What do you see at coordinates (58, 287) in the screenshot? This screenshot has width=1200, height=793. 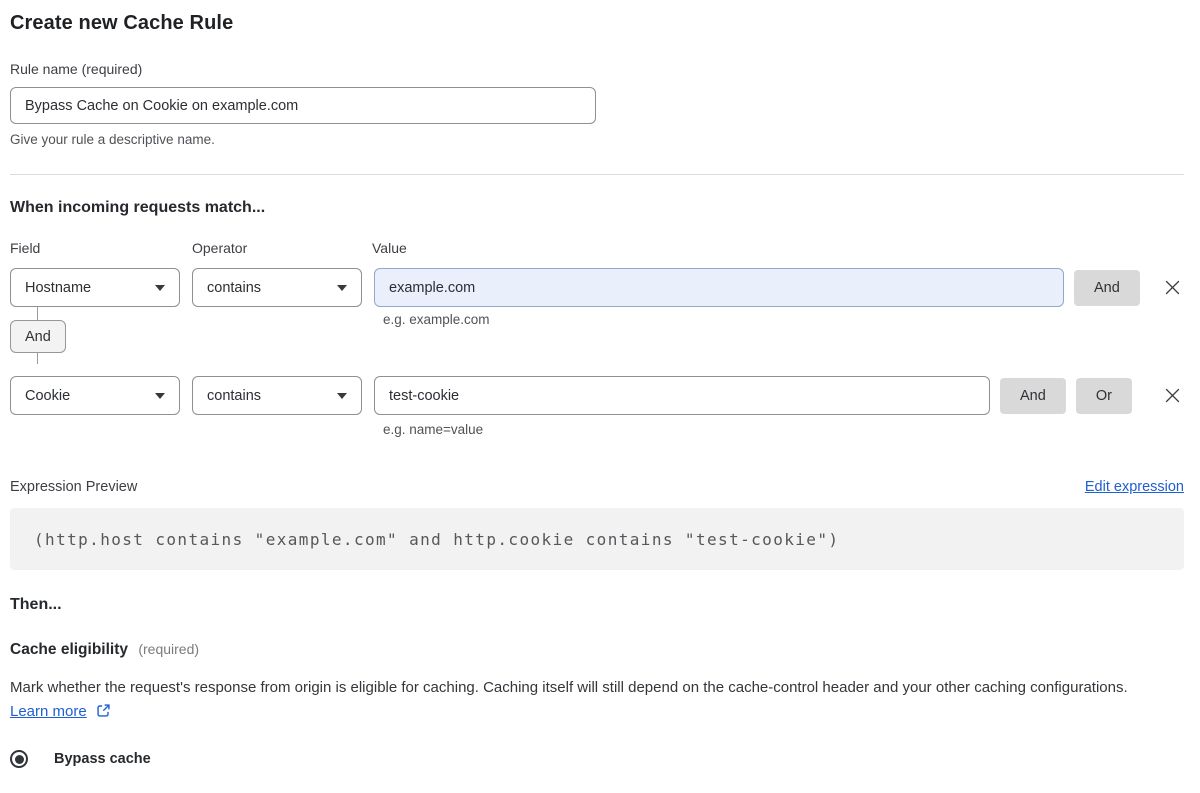 I see `field-select-value: Hostname` at bounding box center [58, 287].